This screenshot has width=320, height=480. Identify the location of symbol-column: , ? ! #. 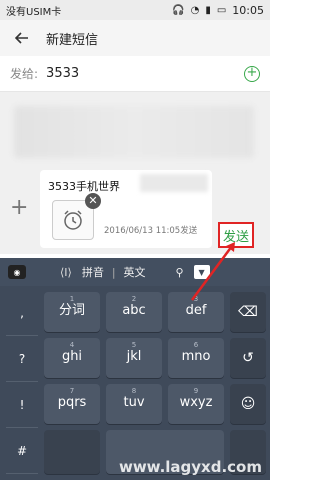
(22, 383).